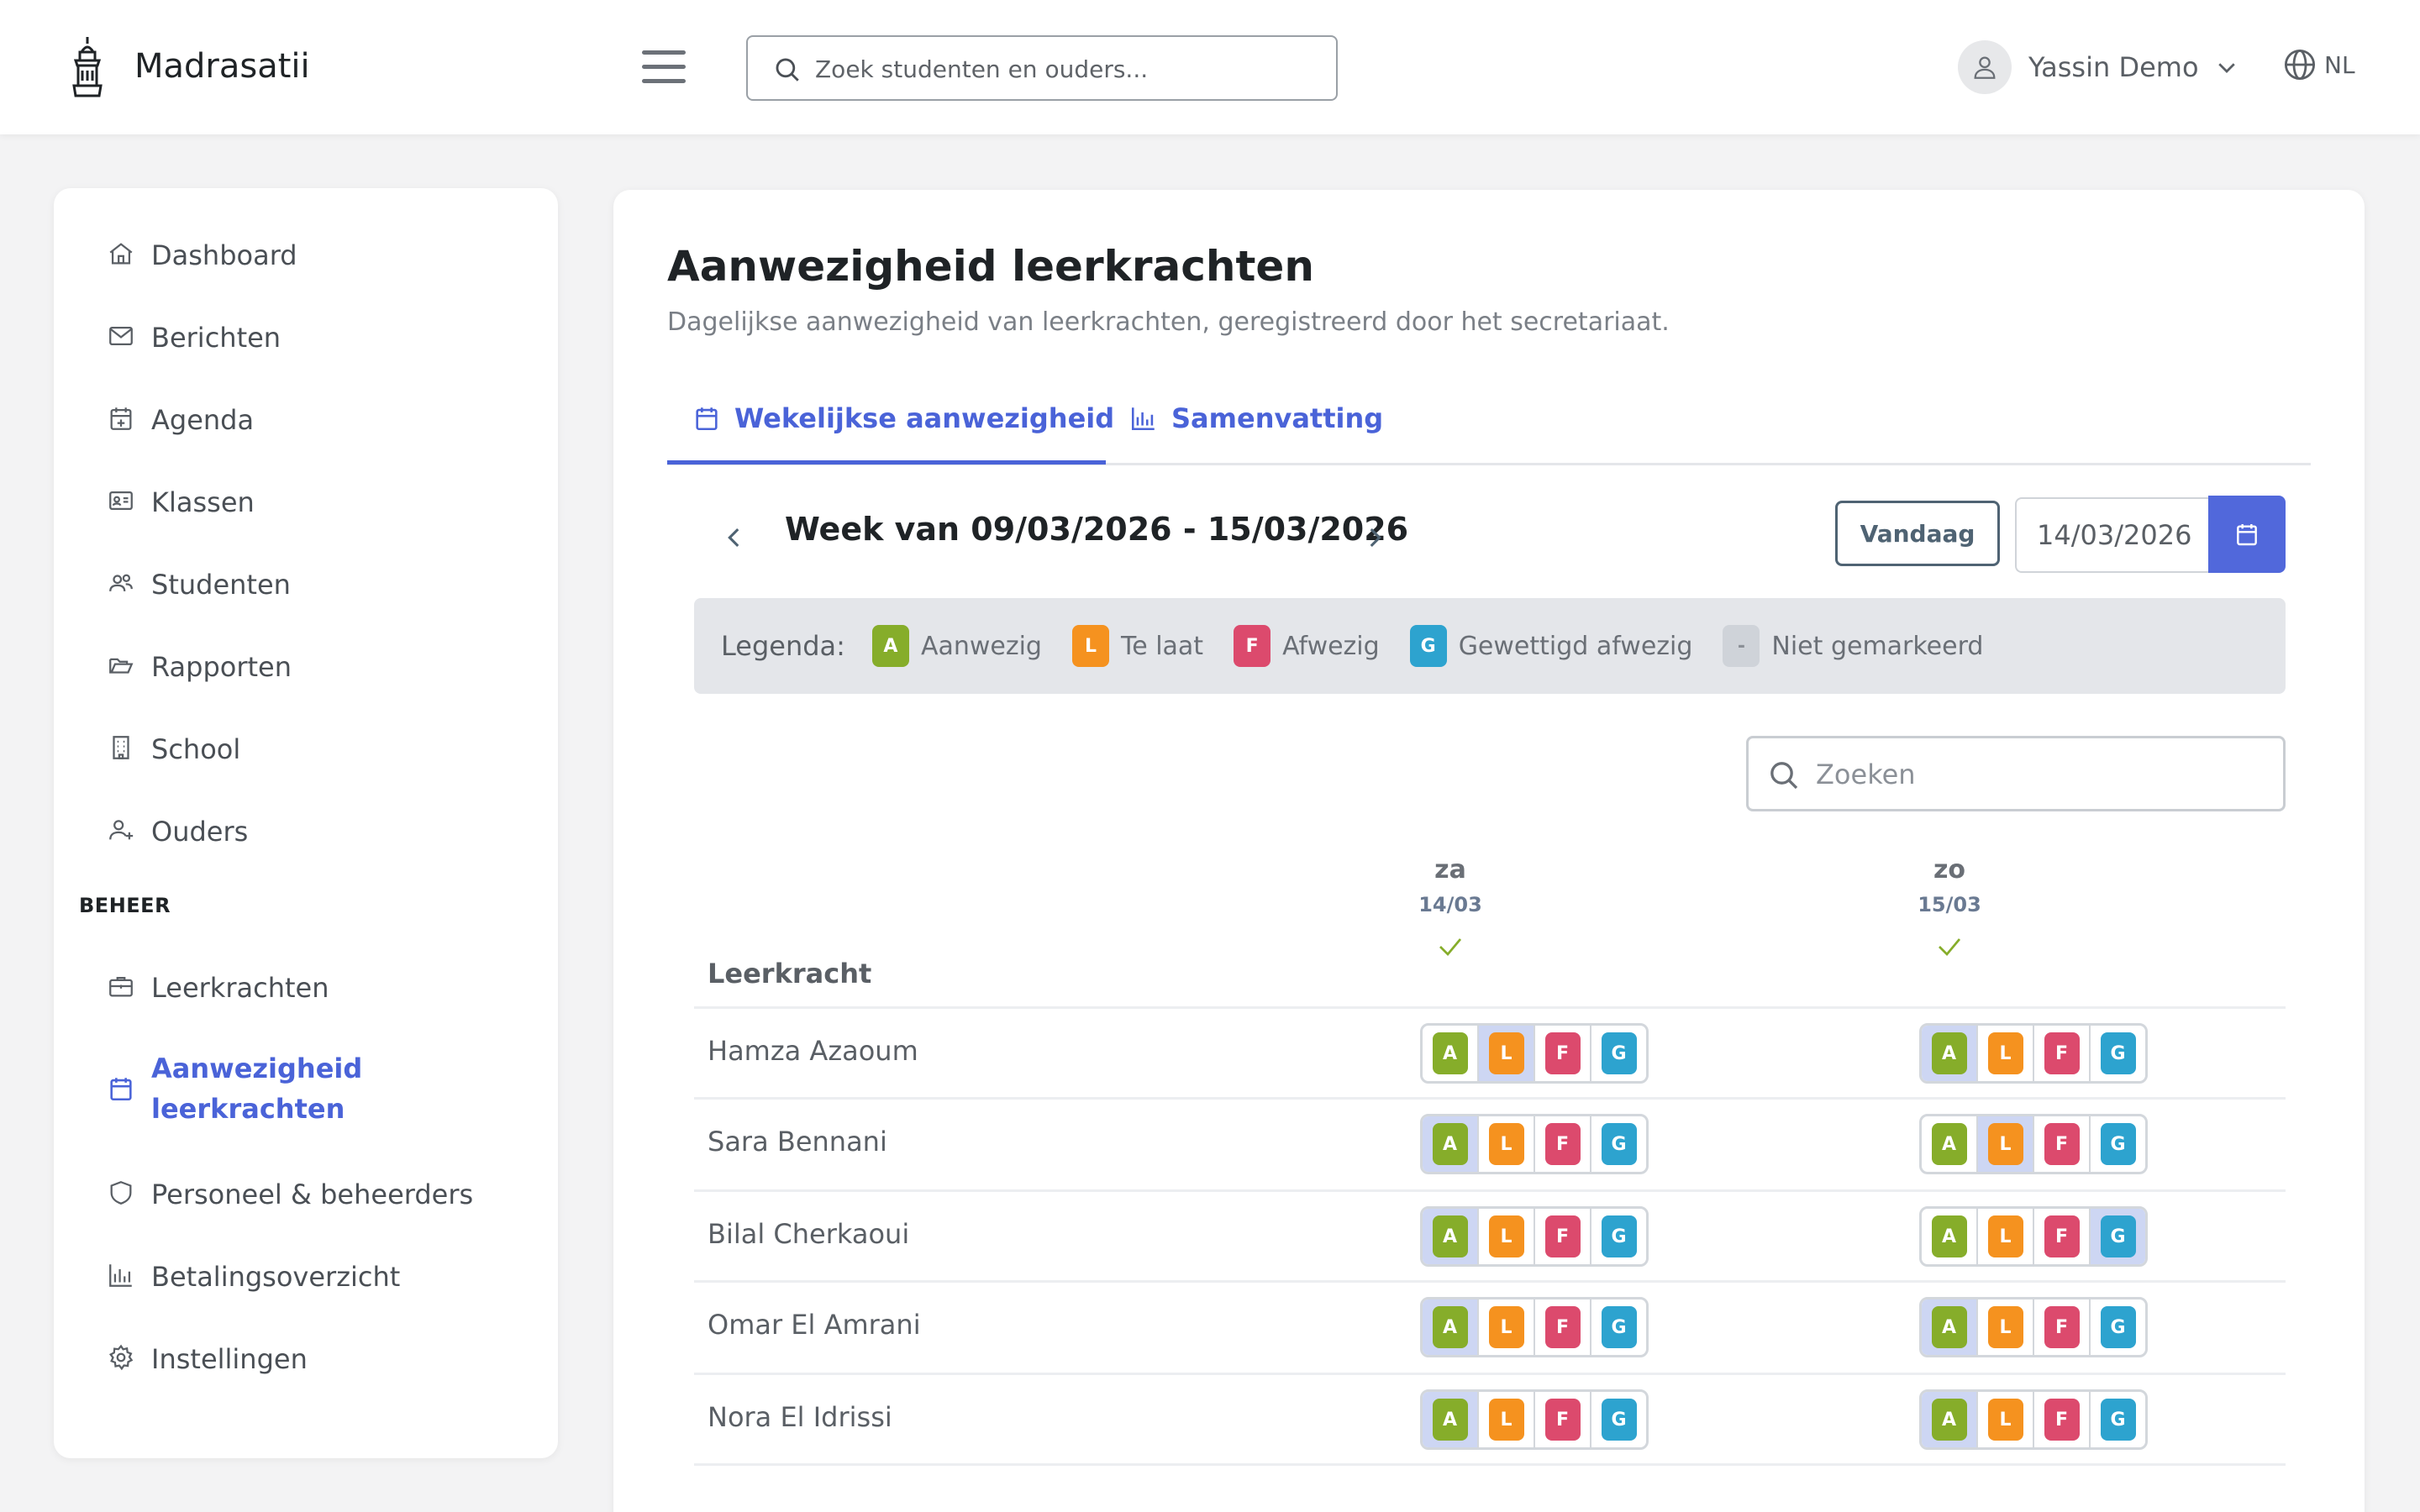  Describe the element at coordinates (203, 502) in the screenshot. I see `sidebar-item-label: Klassen` at that location.